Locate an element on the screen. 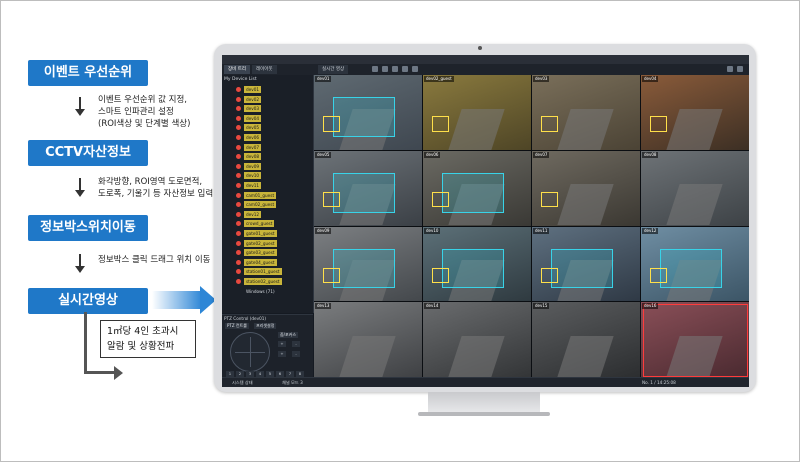 The width and height of the screenshot is (800, 462). device-item: dev08 is located at coordinates (272, 157).